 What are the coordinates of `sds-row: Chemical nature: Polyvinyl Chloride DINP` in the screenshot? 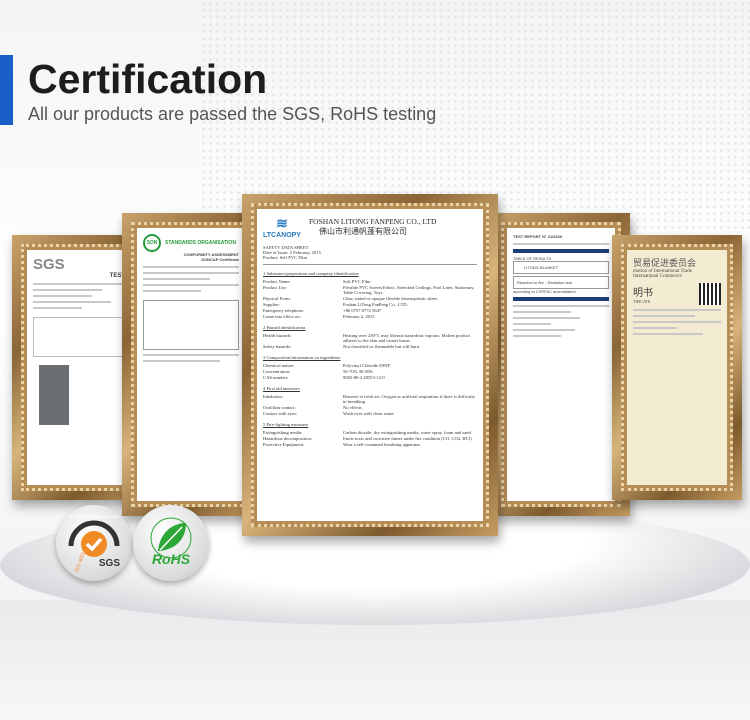 It's located at (370, 365).